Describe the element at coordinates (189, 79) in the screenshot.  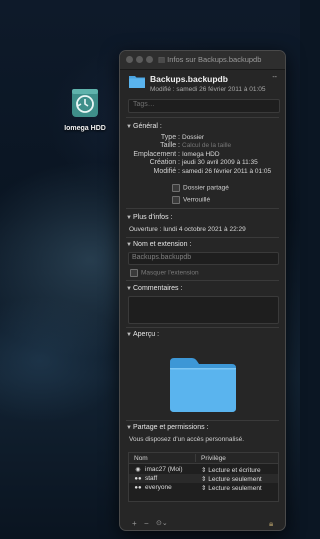
I see `file-name: Backups.backupdb` at that location.